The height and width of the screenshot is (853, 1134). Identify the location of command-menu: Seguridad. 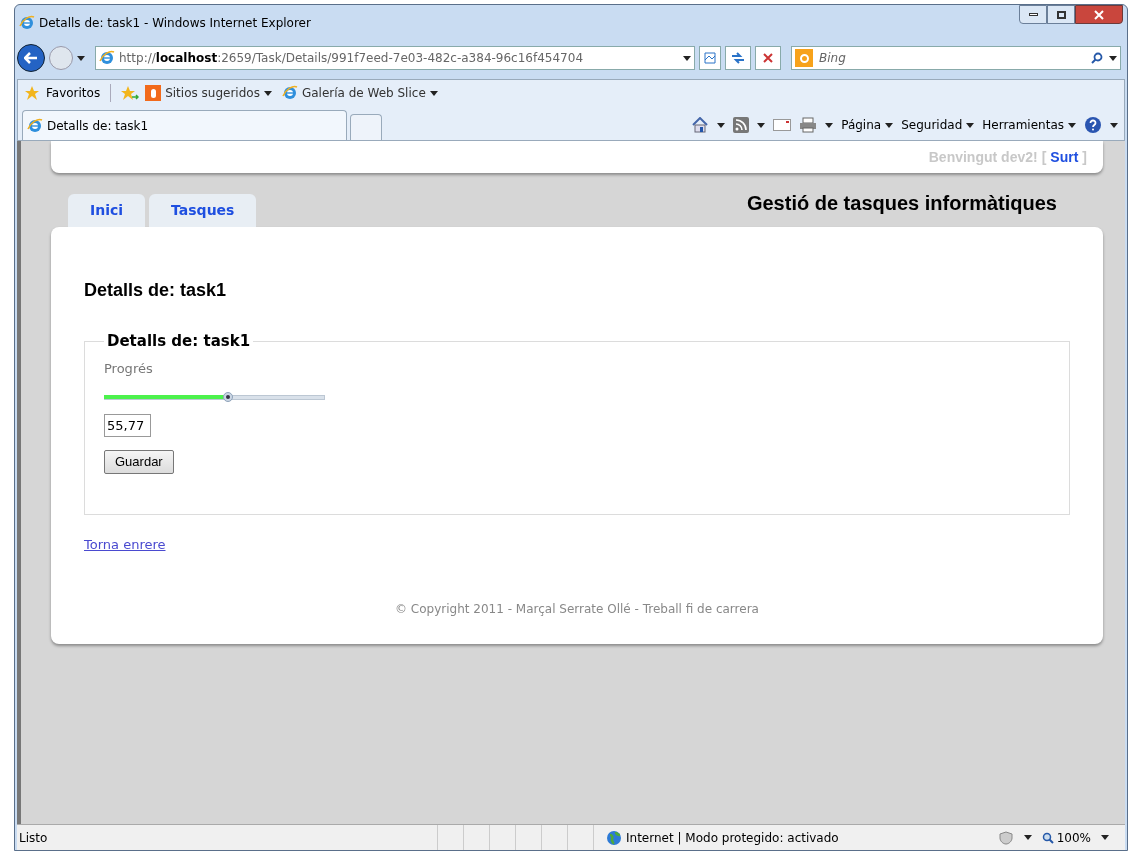
(938, 125).